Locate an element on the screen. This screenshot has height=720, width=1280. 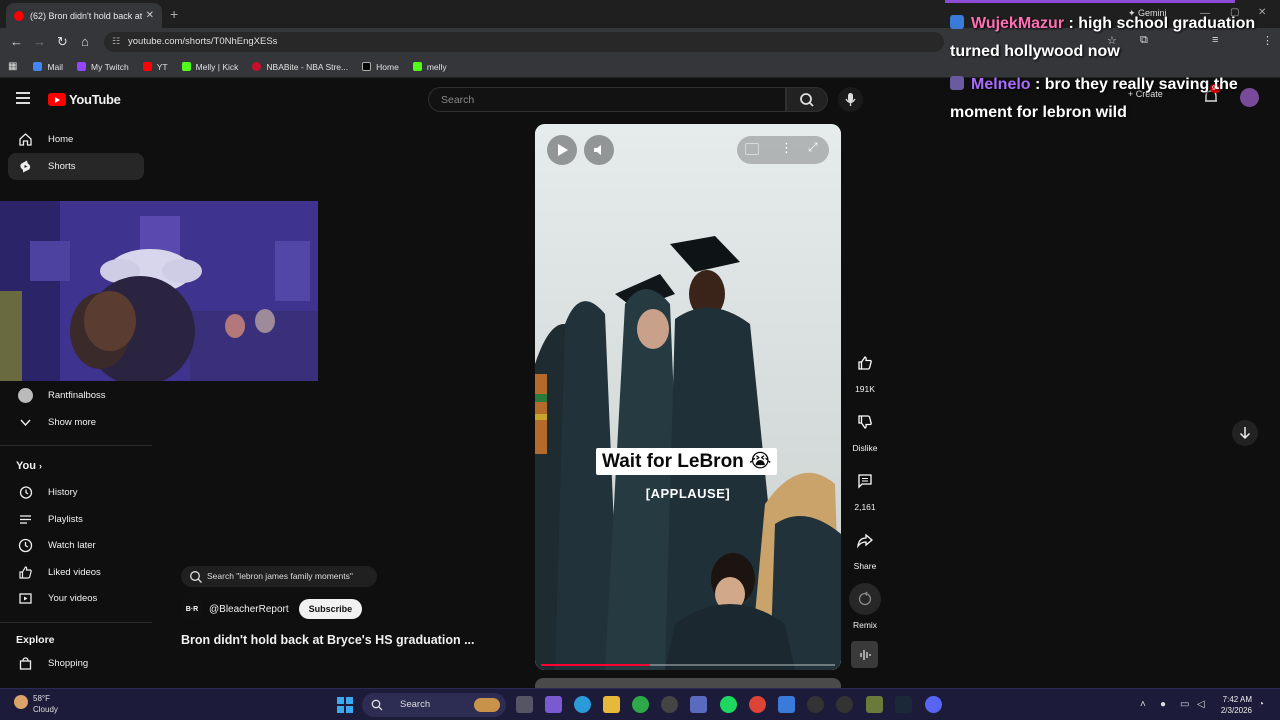
youtube-logo: YouTube is located at coordinates (84, 99).